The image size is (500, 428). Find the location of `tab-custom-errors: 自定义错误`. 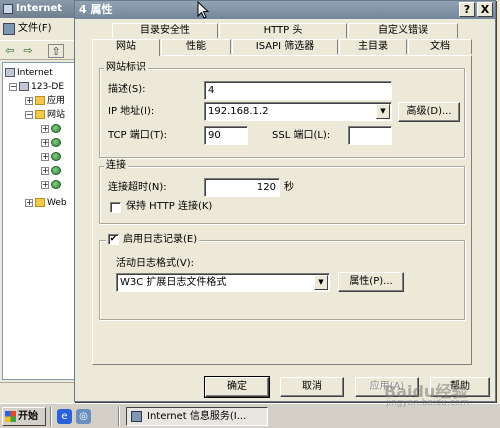

tab-custom-errors: 自定义错误 is located at coordinates (403, 30).